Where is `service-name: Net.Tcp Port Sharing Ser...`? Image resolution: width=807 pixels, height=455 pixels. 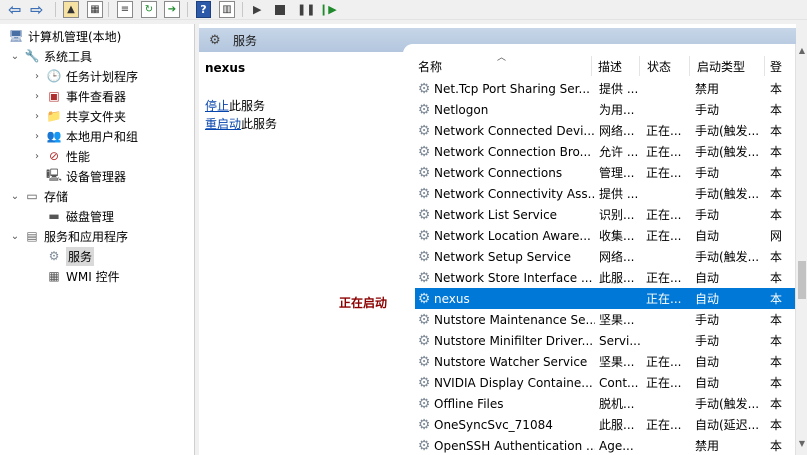
service-name: Net.Tcp Port Sharing Ser... is located at coordinates (512, 88).